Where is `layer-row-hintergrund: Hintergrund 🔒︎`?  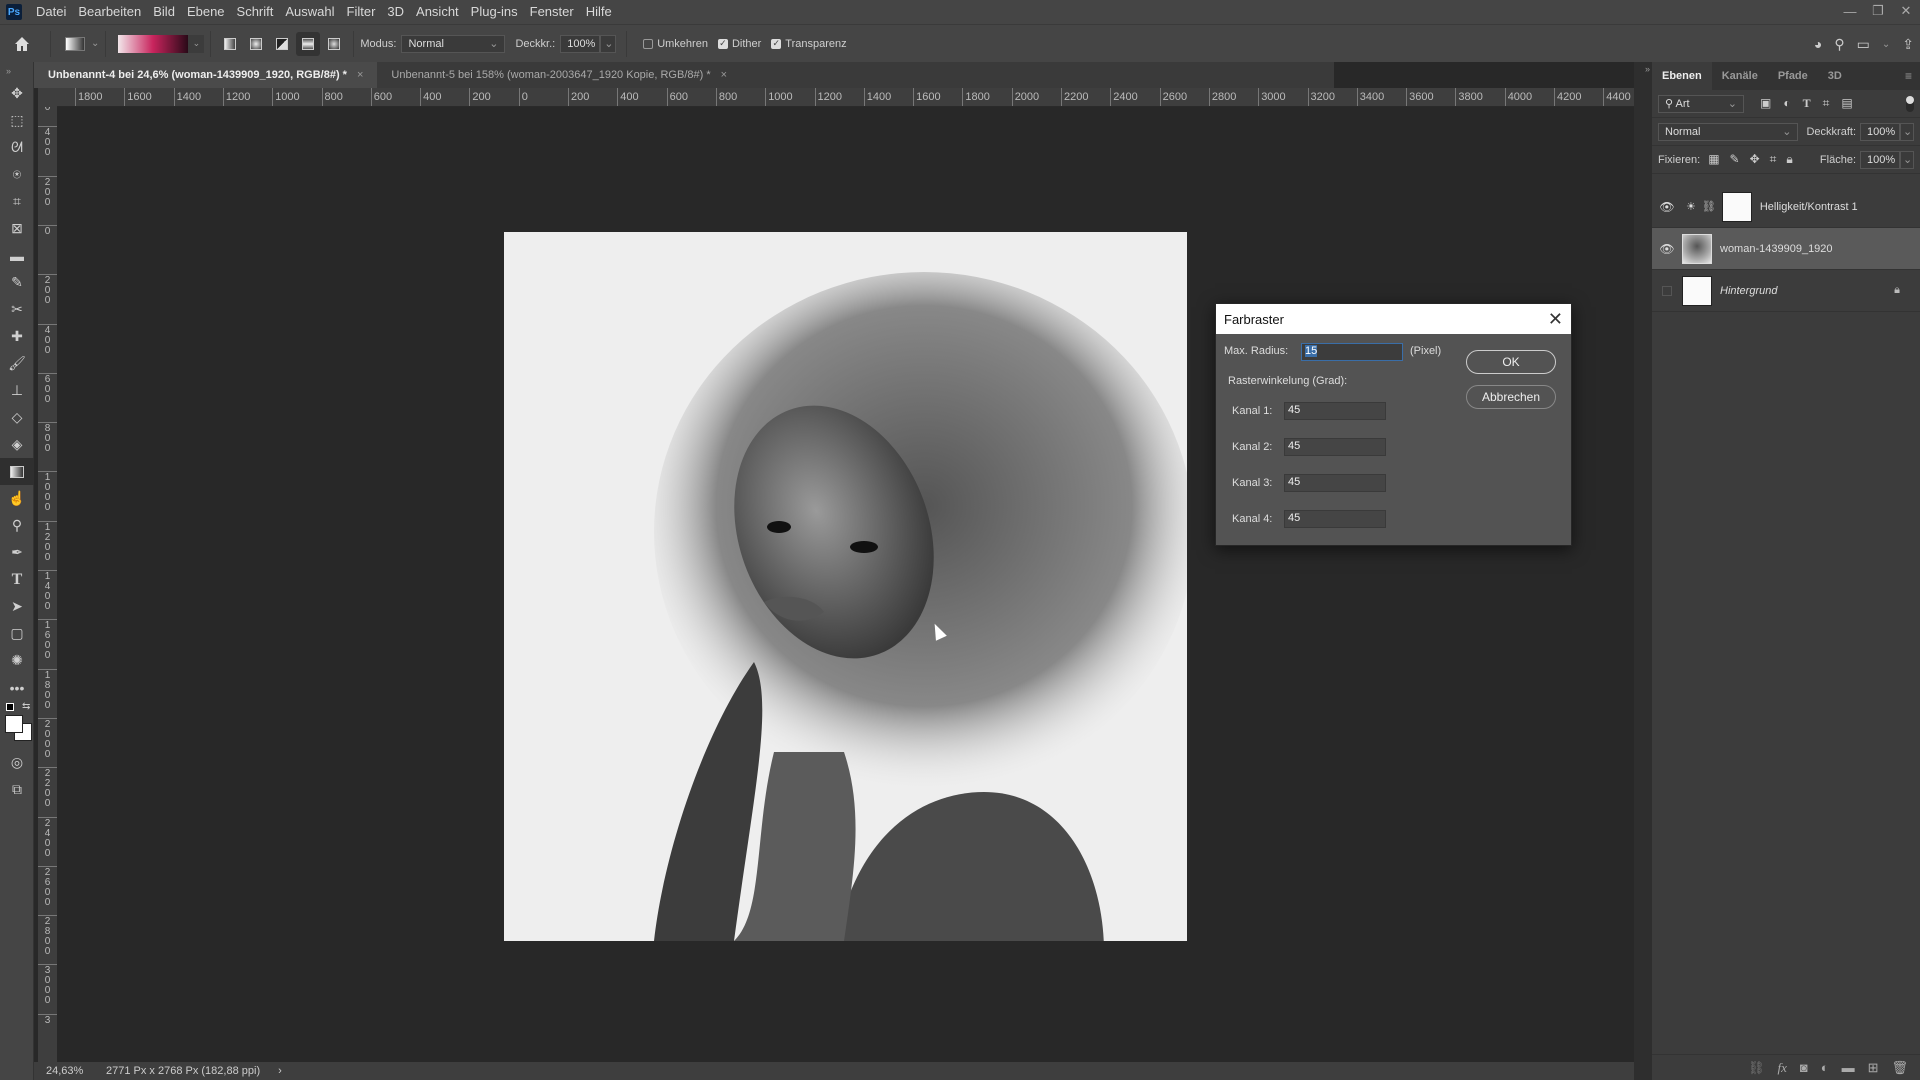
layer-row-hintergrund: Hintergrund 🔒︎ is located at coordinates (1786, 291).